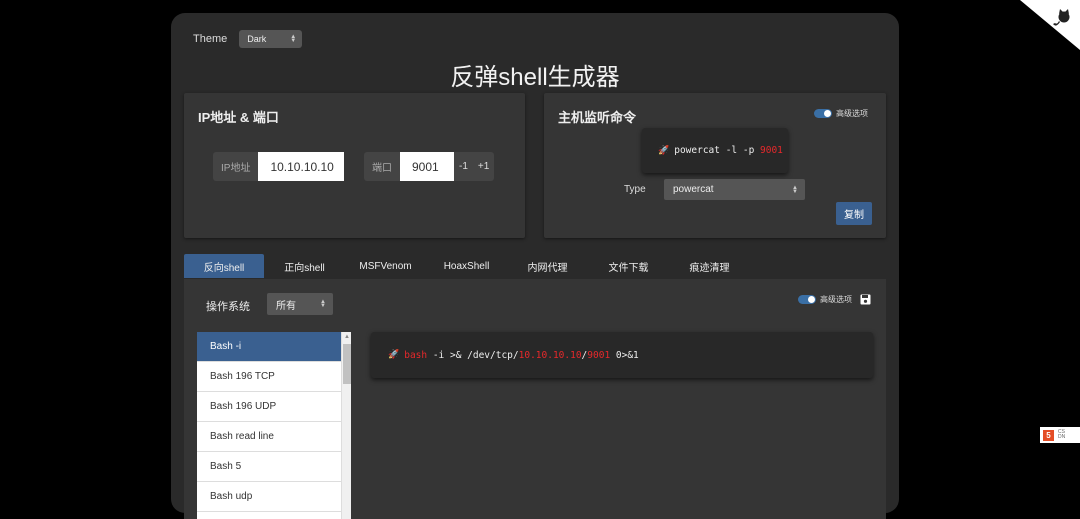 This screenshot has height=519, width=1080. Describe the element at coordinates (416, 355) in the screenshot. I see `cmd-shell: bash` at that location.